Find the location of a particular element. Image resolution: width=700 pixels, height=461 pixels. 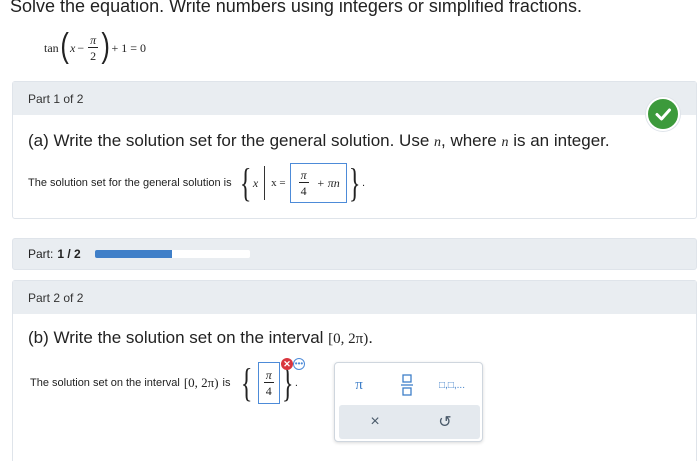

part1-question-mid: , where is located at coordinates (471, 140).